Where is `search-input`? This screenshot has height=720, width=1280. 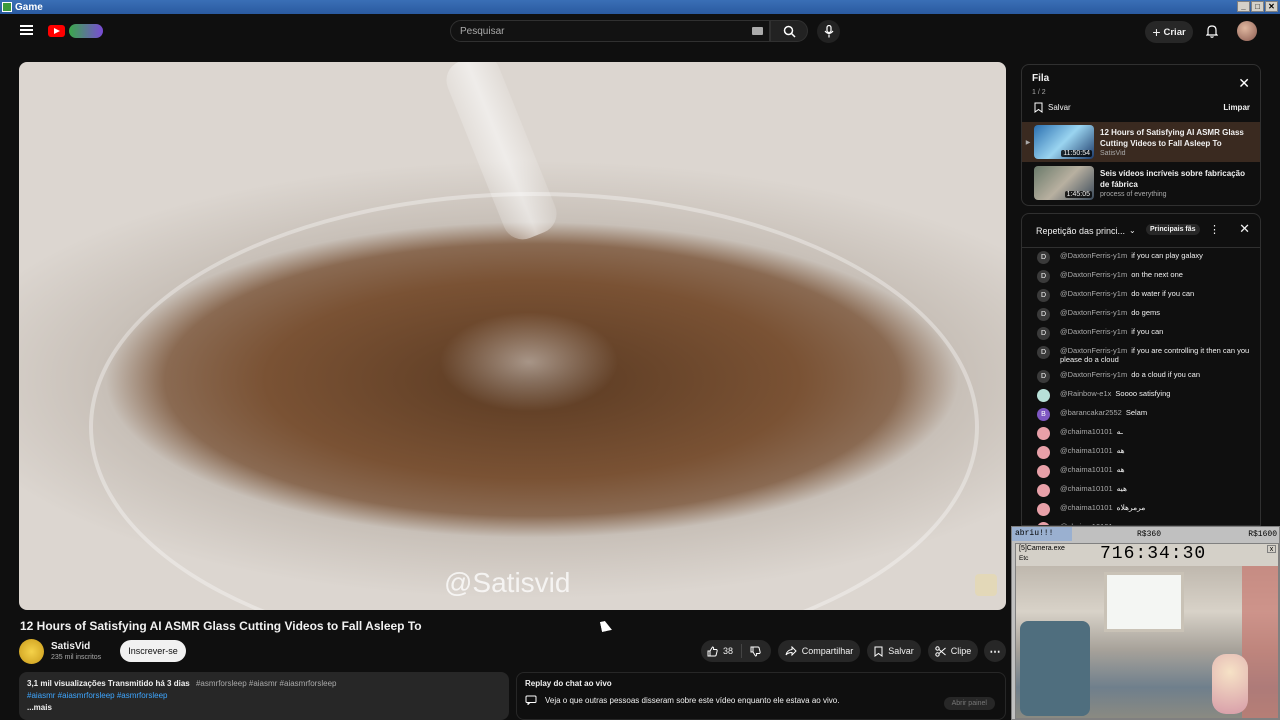 search-input is located at coordinates (591, 31).